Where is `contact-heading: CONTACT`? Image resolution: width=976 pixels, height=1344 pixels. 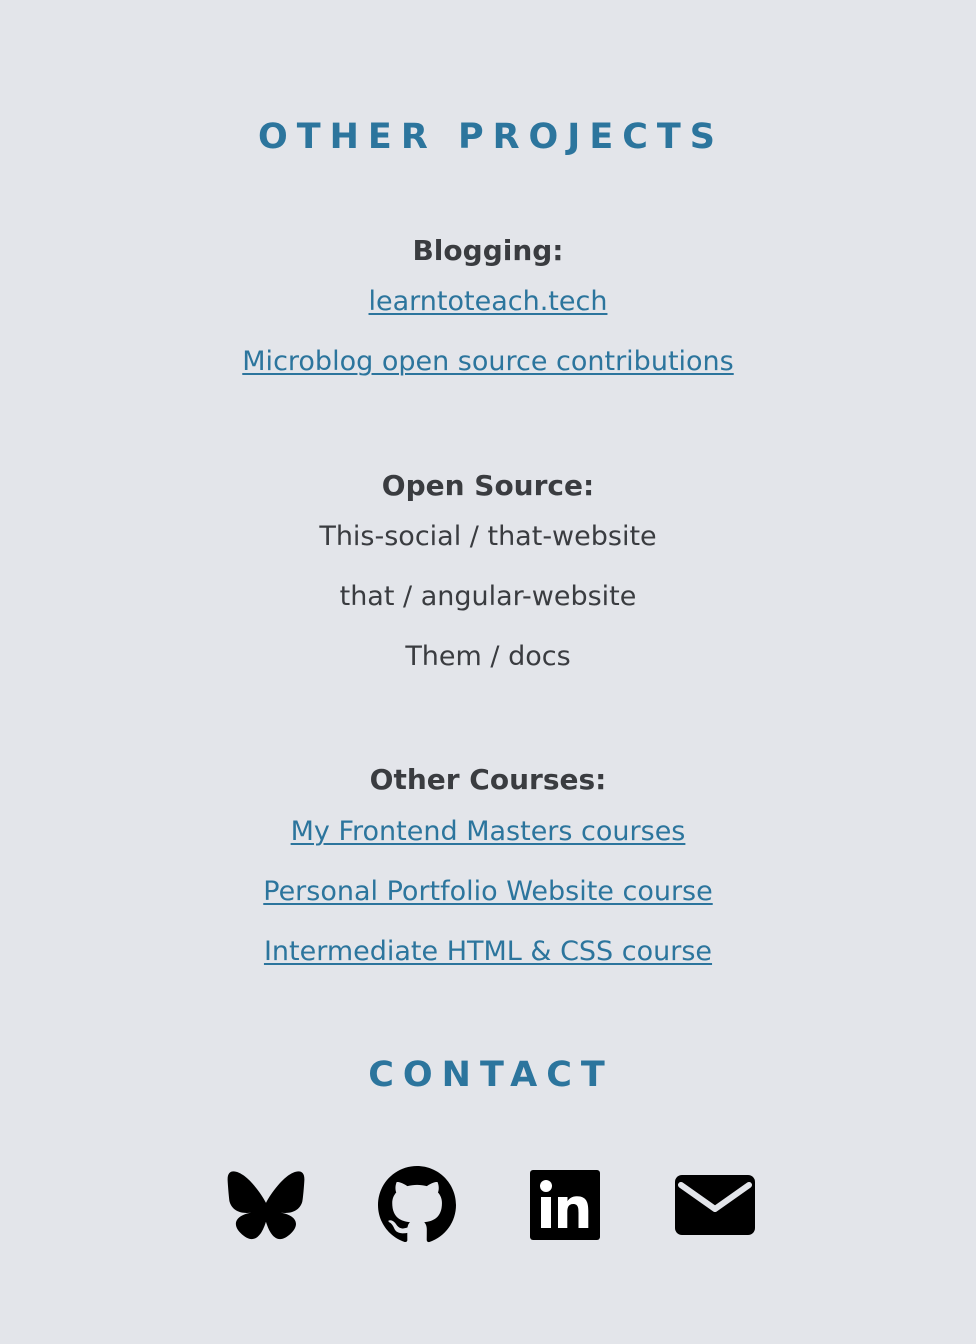 contact-heading: CONTACT is located at coordinates (491, 1075).